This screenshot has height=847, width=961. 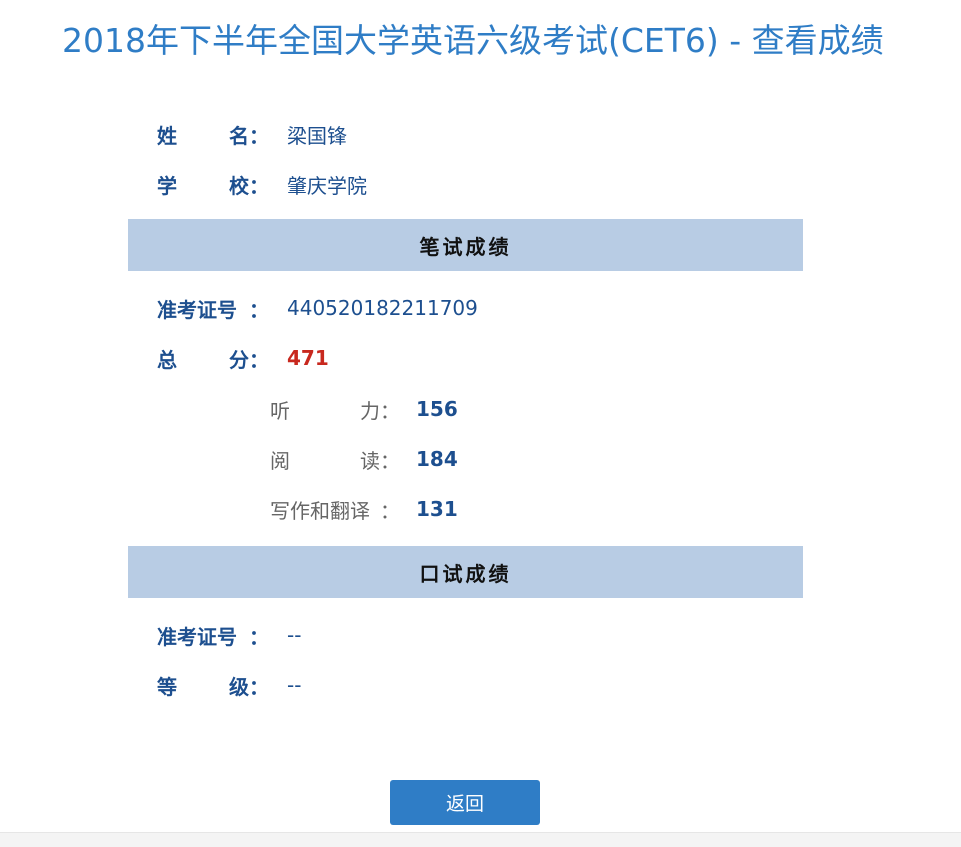 What do you see at coordinates (317, 135) in the screenshot?
I see `name-value: 梁国锋` at bounding box center [317, 135].